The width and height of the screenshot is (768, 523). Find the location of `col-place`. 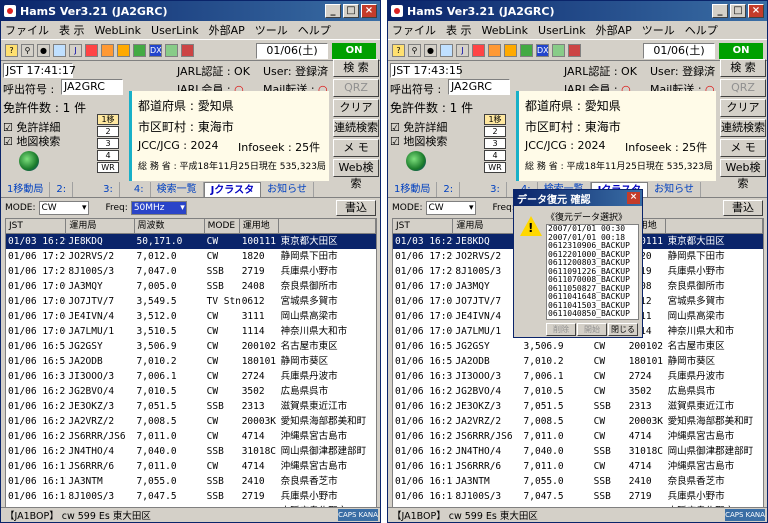

col-place is located at coordinates (714, 226).